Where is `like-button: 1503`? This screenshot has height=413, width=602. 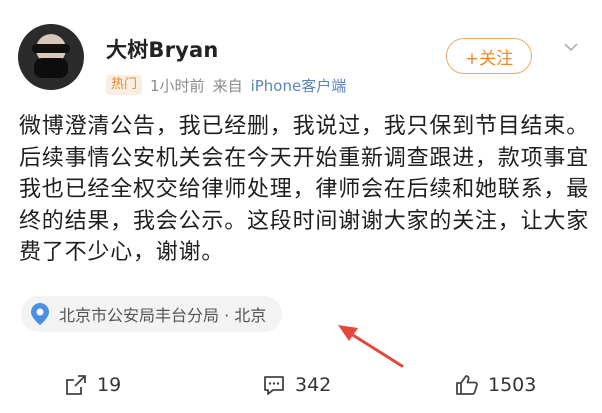 like-button: 1503 is located at coordinates (495, 385).